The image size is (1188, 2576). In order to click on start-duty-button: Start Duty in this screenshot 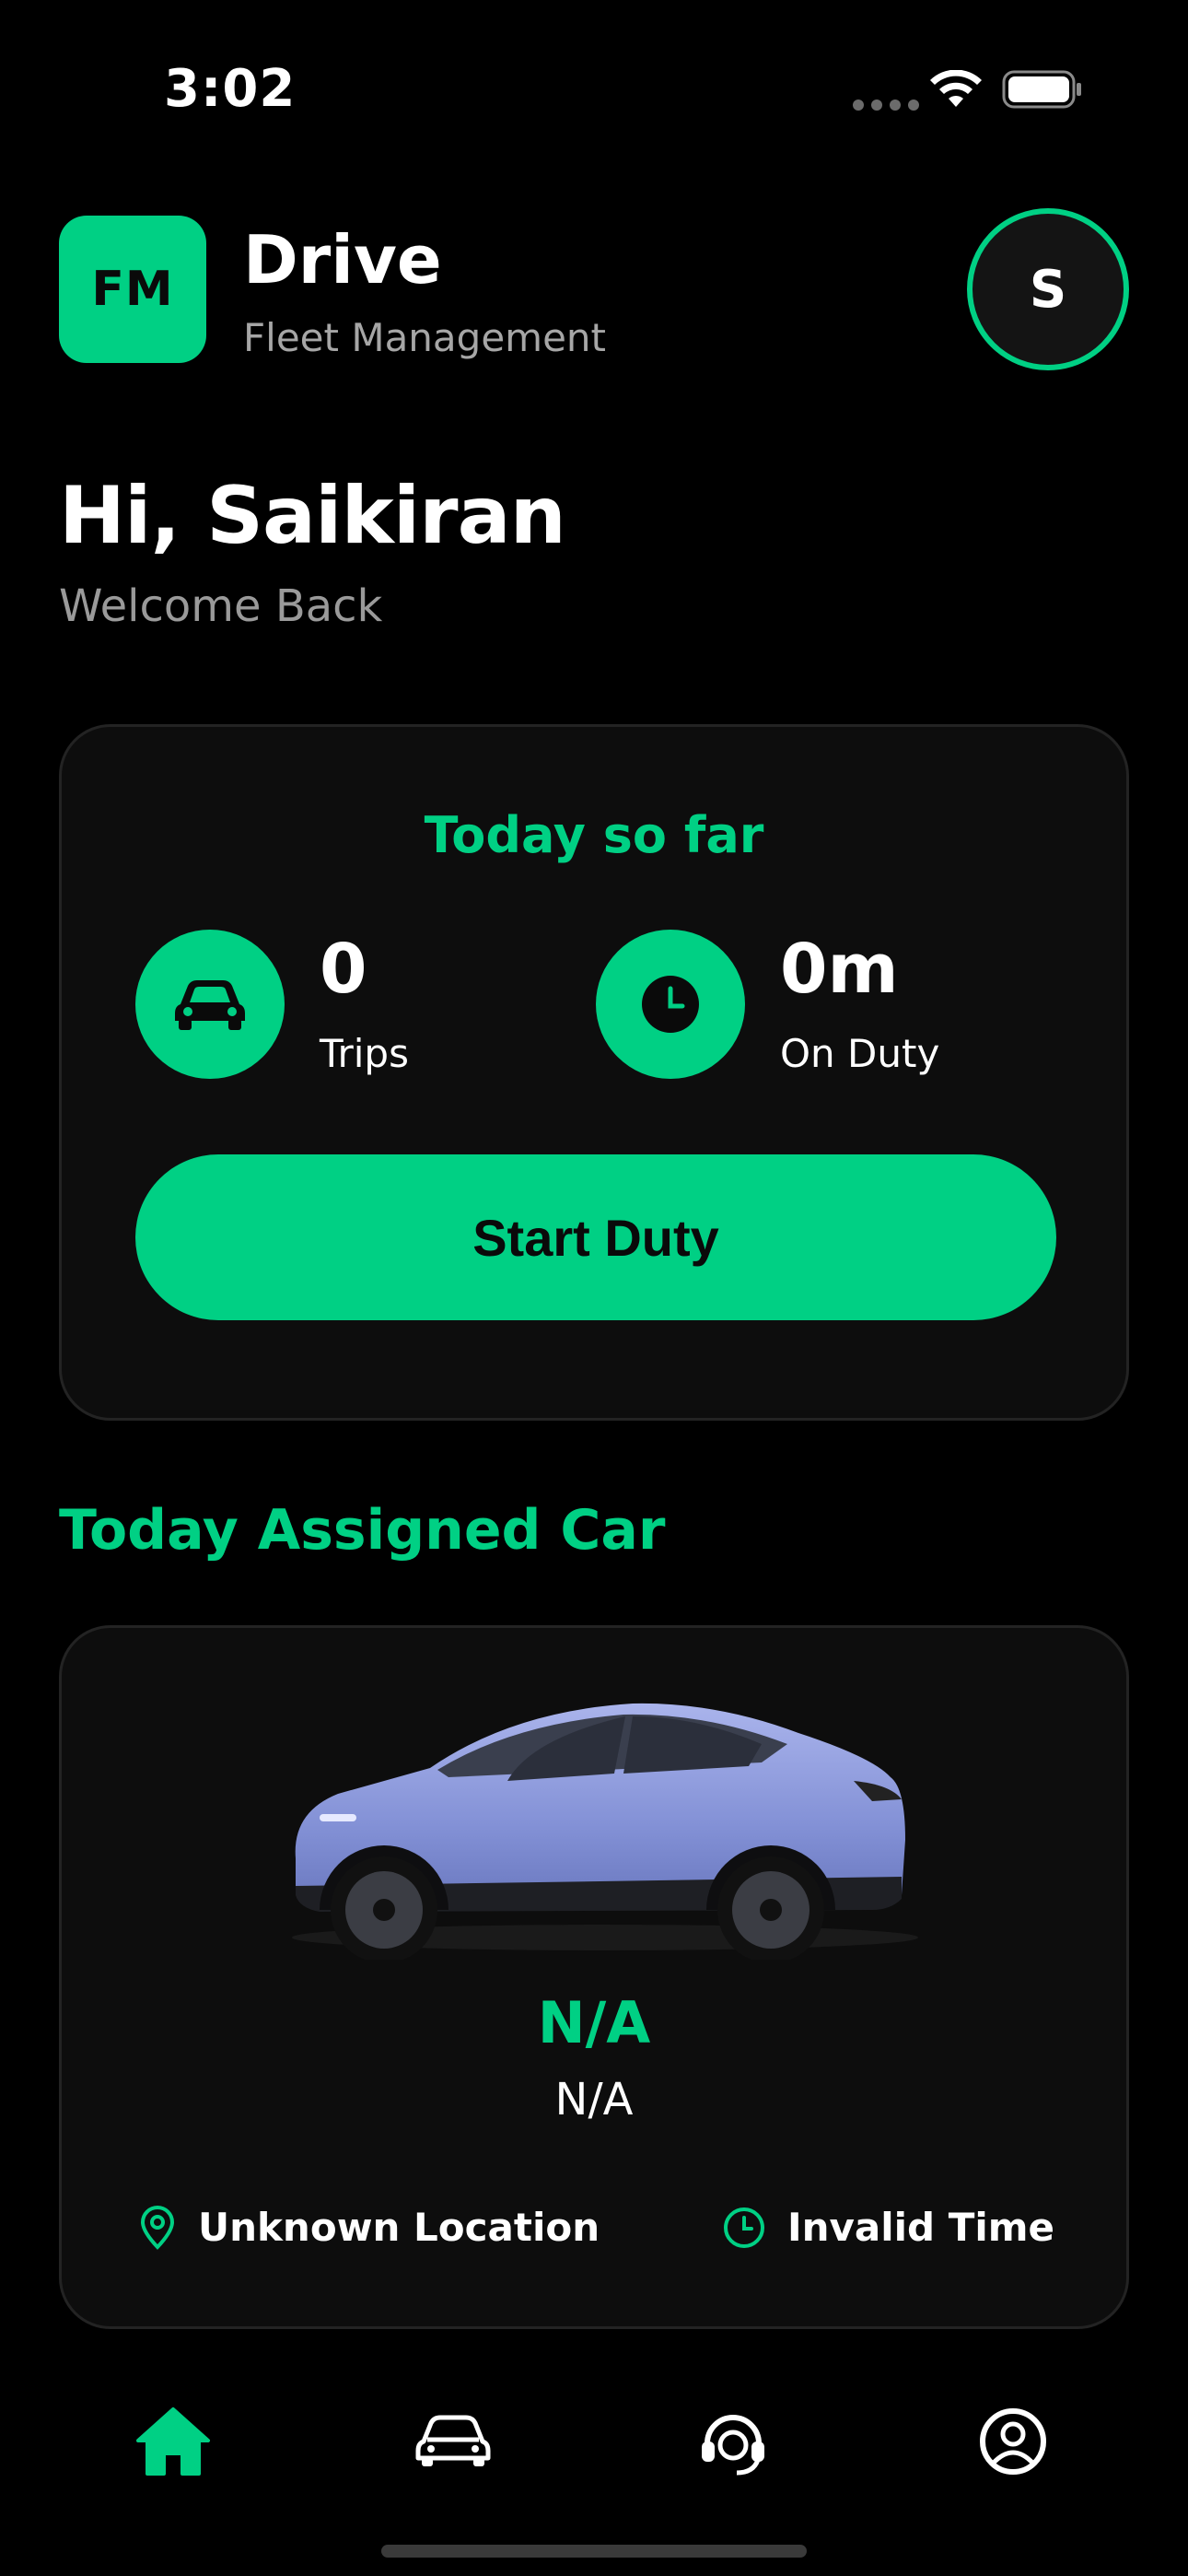, I will do `click(595, 1237)`.